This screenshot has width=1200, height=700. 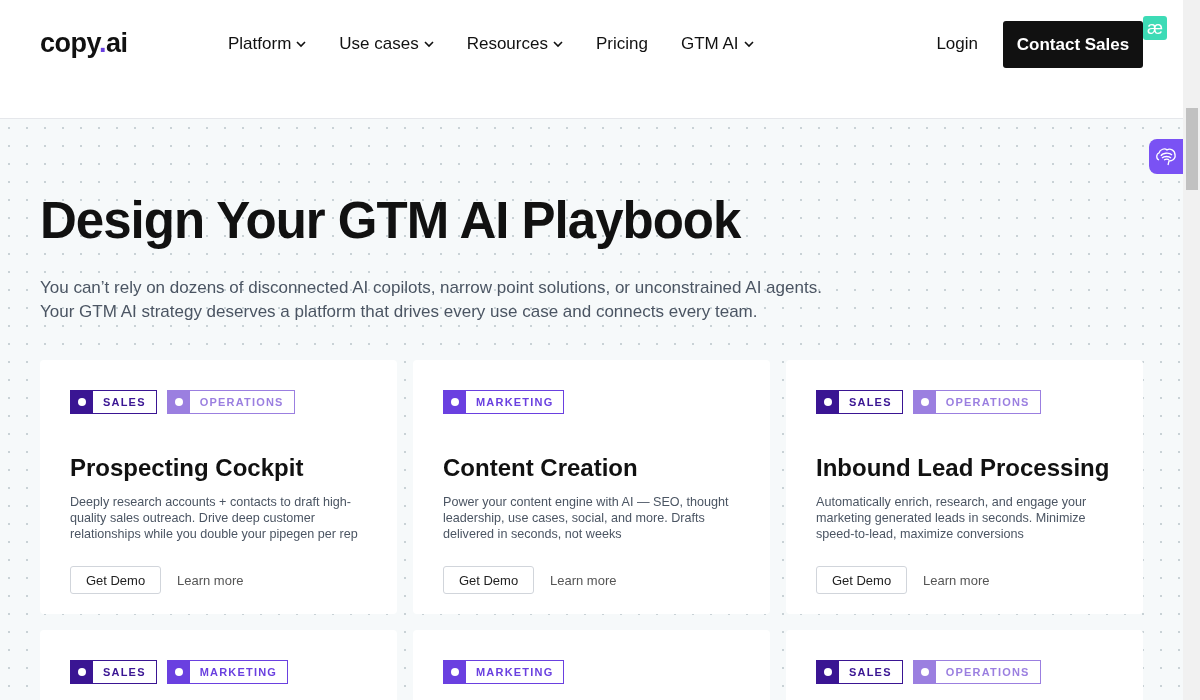 I want to click on contact-sales-button: Contact Sales, so click(x=1073, y=44).